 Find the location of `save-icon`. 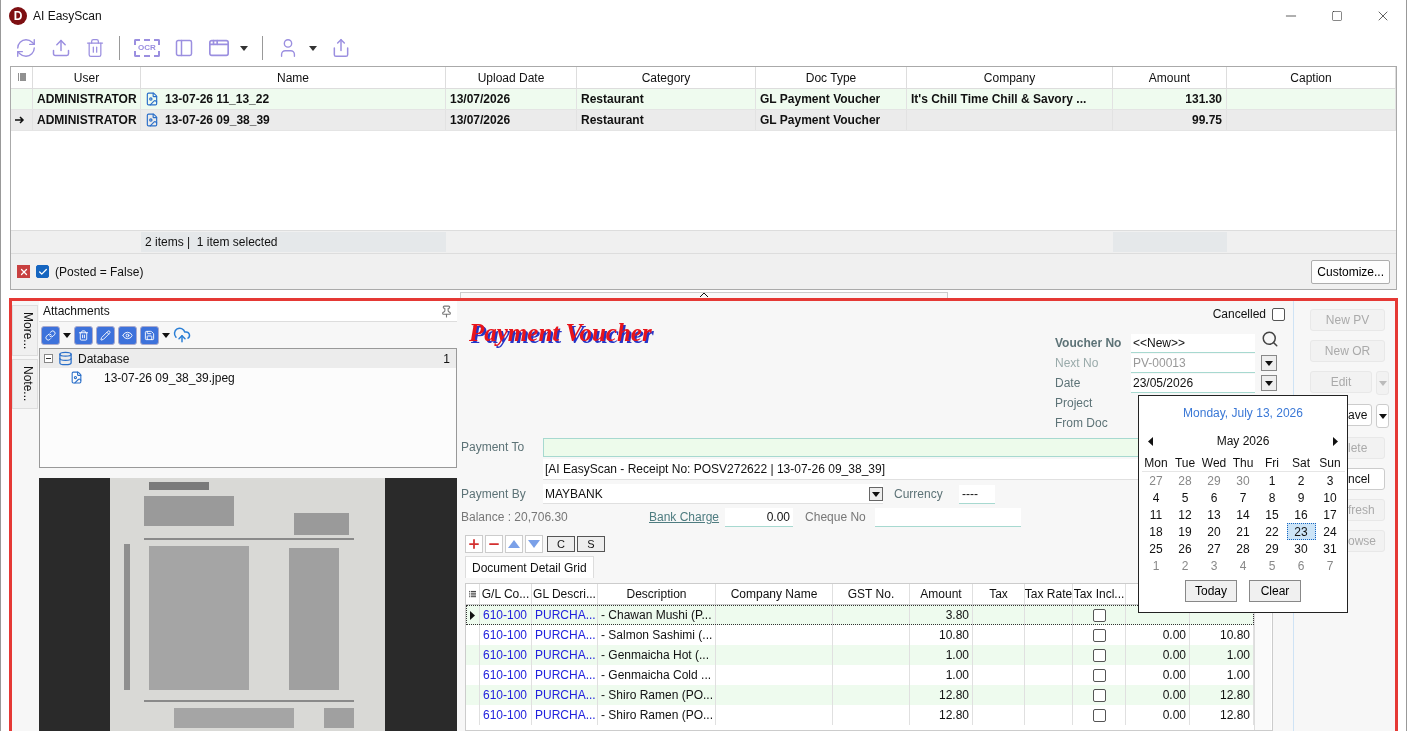

save-icon is located at coordinates (149, 335).